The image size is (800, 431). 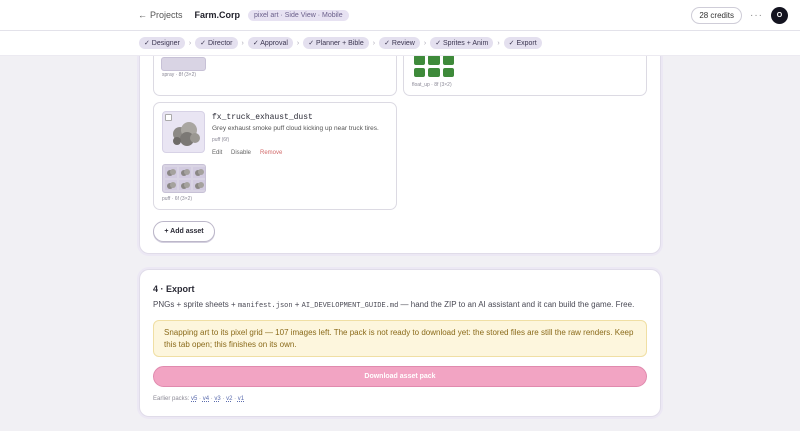 I want to click on pack-version-link: v1, so click(x=241, y=399).